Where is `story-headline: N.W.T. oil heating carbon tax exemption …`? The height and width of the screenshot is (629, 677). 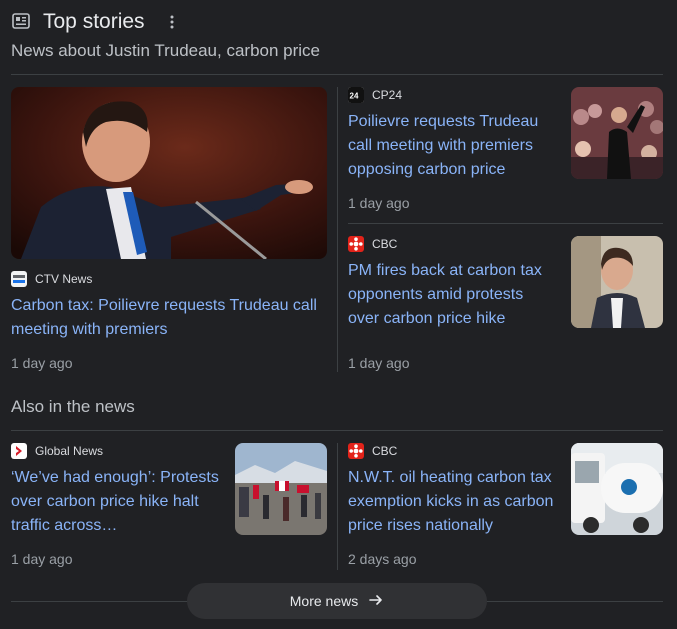
story-headline: N.W.T. oil heating carbon tax exemption … is located at coordinates (453, 502).